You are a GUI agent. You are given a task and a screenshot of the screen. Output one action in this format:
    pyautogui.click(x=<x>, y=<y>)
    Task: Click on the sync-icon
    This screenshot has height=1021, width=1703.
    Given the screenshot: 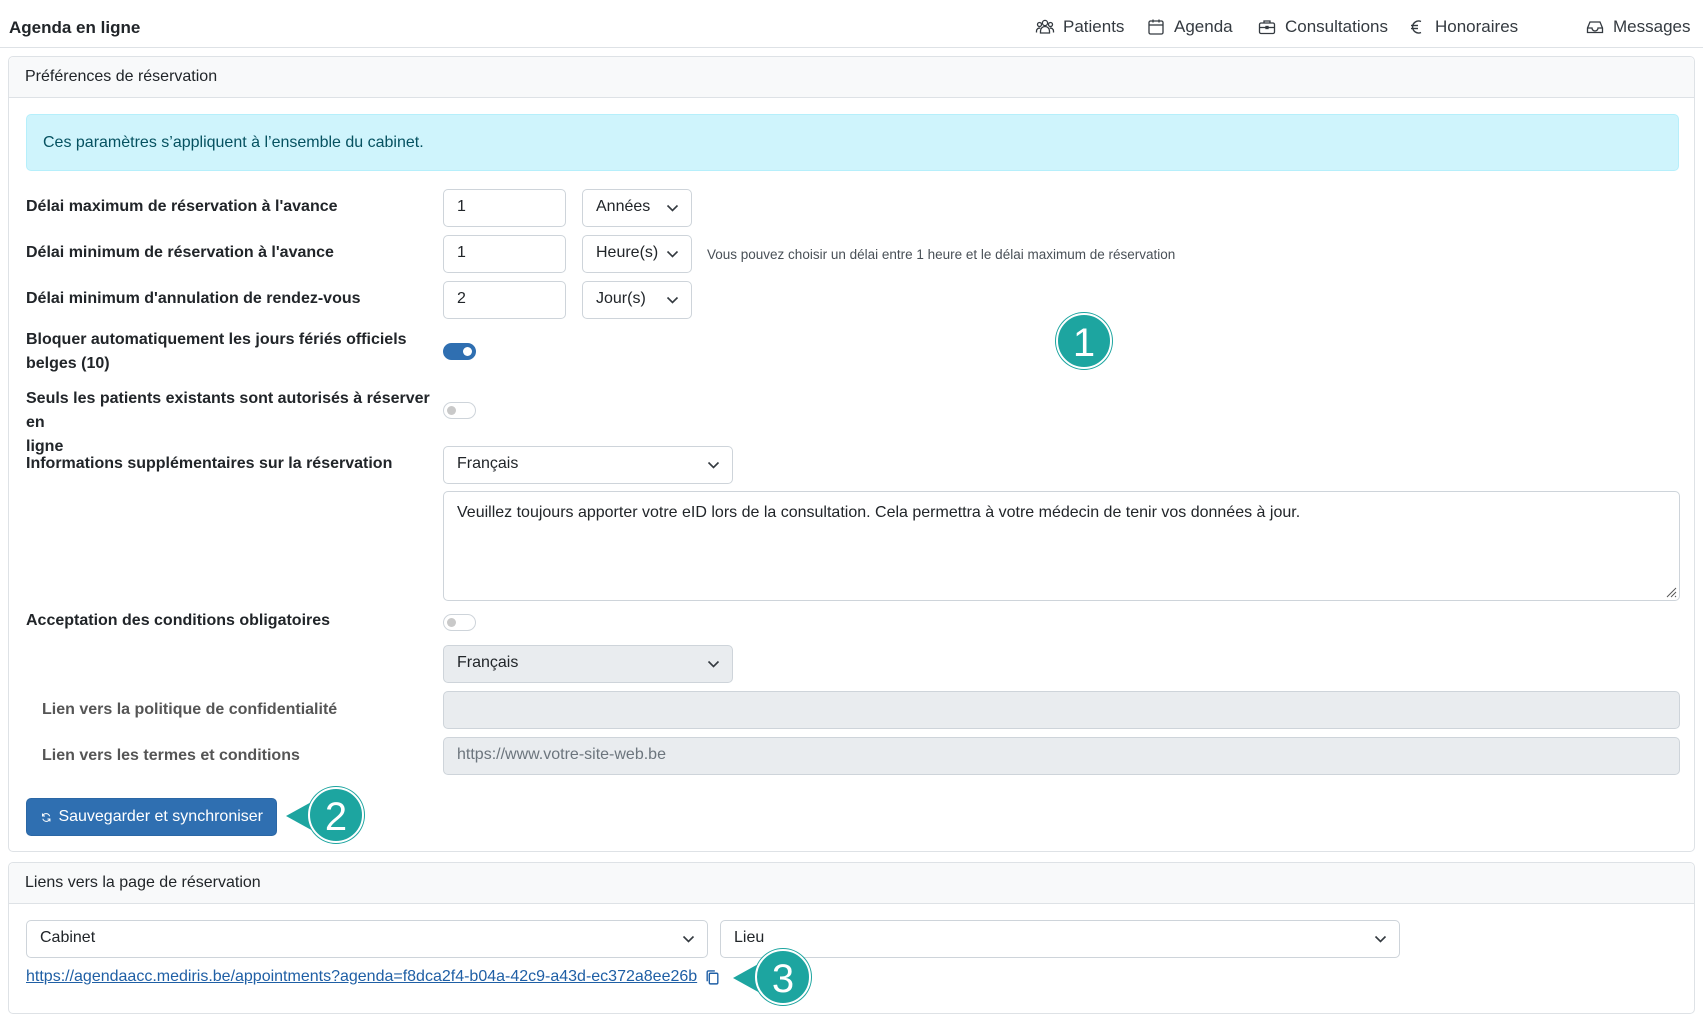 What is the action you would take?
    pyautogui.click(x=46, y=817)
    